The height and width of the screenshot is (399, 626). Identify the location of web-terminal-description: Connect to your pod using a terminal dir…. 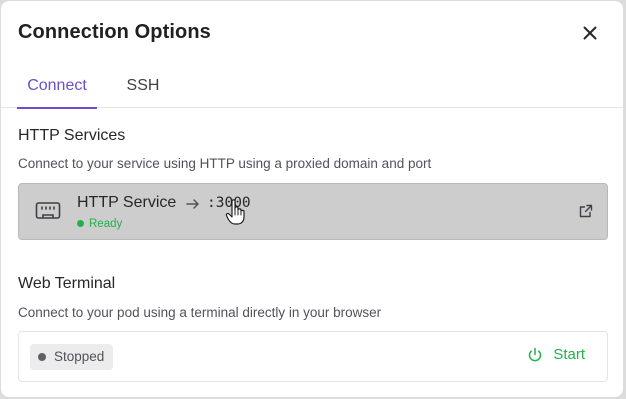
(200, 312).